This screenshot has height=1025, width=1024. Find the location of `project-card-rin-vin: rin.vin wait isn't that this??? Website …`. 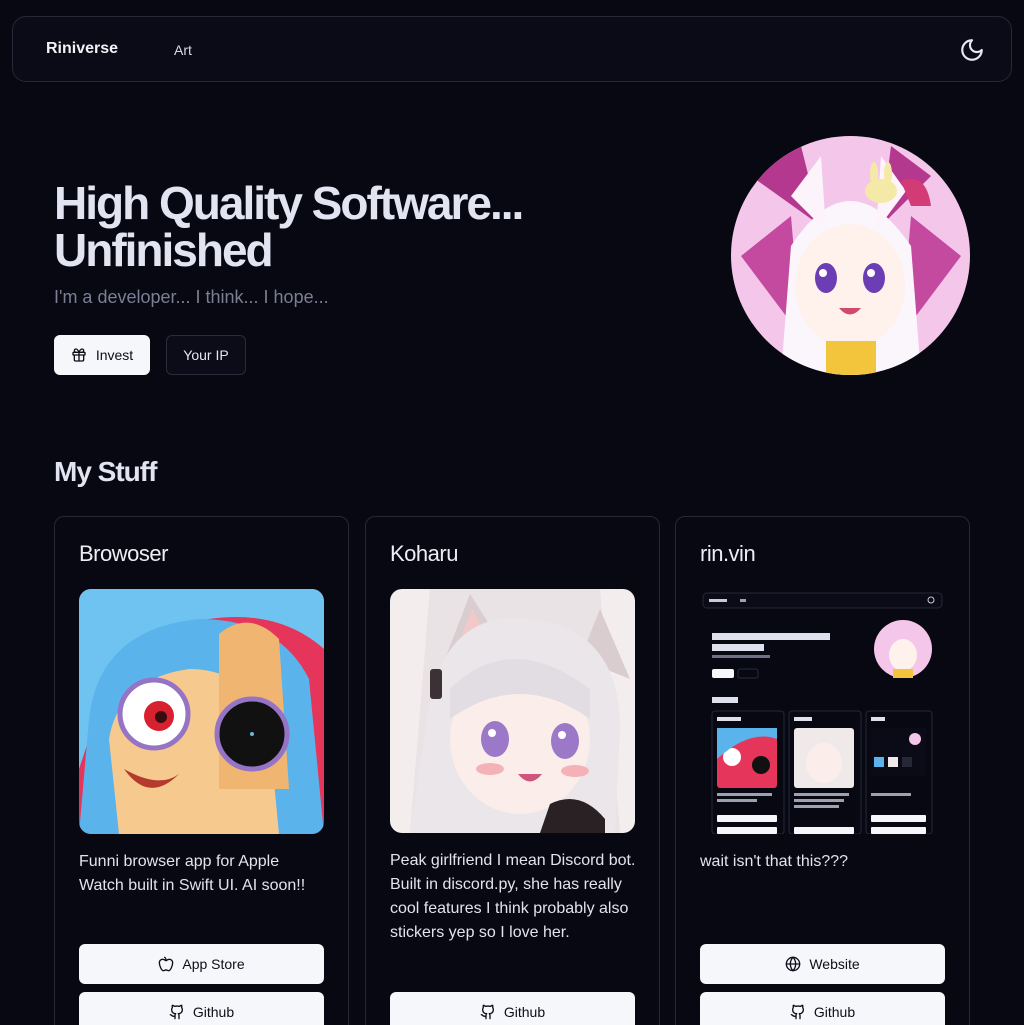

project-card-rin-vin: rin.vin wait isn't that this??? Website … is located at coordinates (822, 770).